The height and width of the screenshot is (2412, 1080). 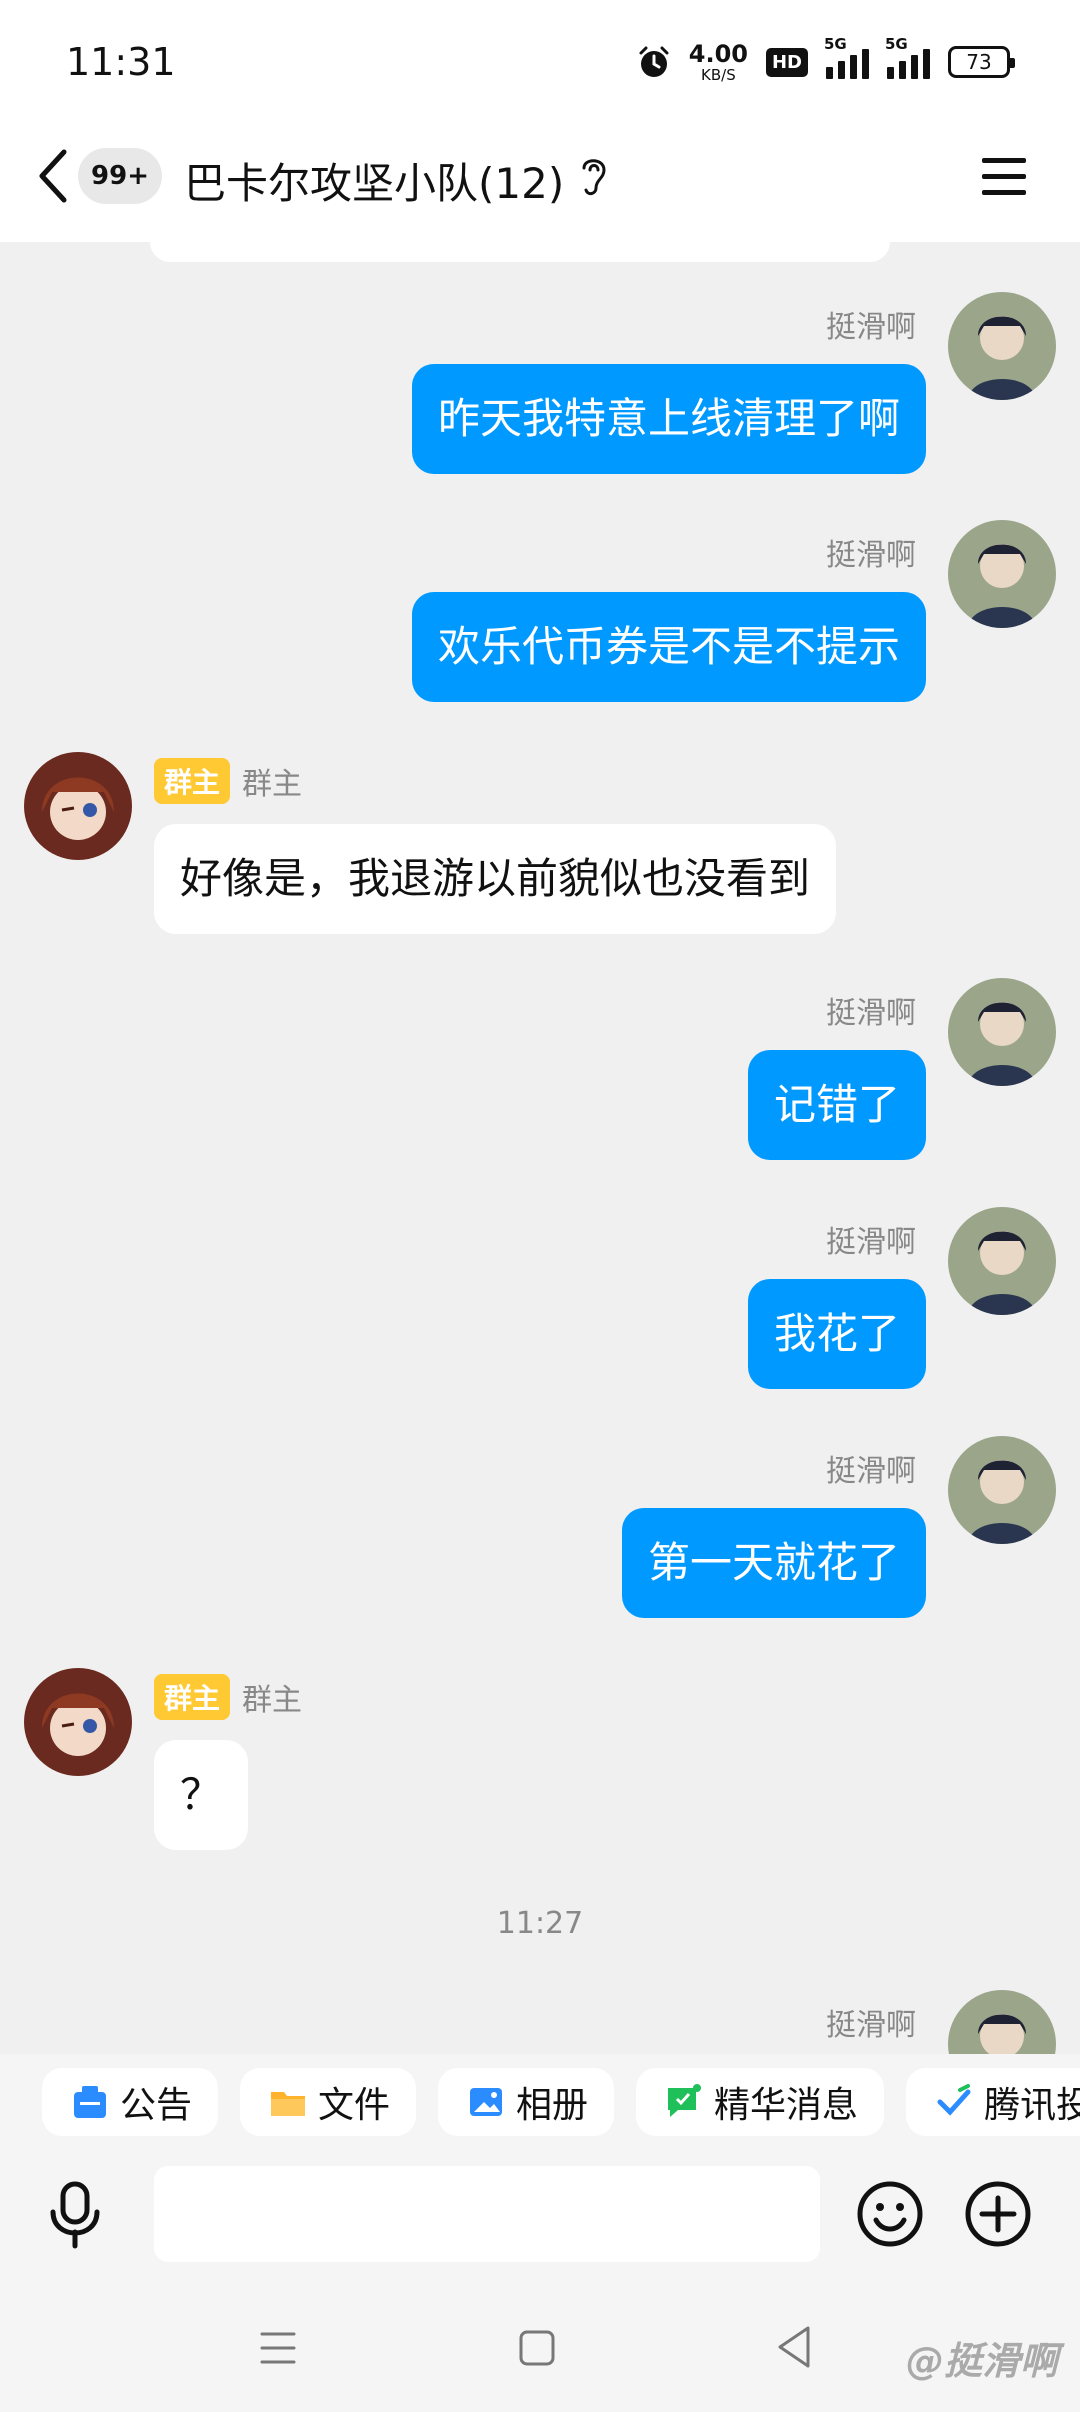 What do you see at coordinates (374, 180) in the screenshot?
I see `chat-title: 巴卡尔攻坚小队(12)` at bounding box center [374, 180].